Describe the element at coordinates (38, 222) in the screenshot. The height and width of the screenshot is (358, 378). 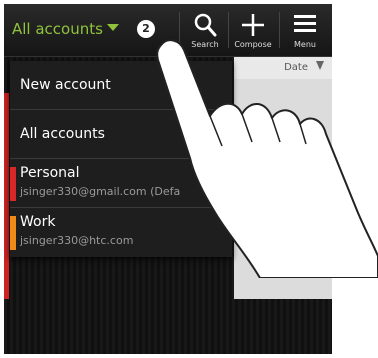
I see `dropdown-item-label: Work` at that location.